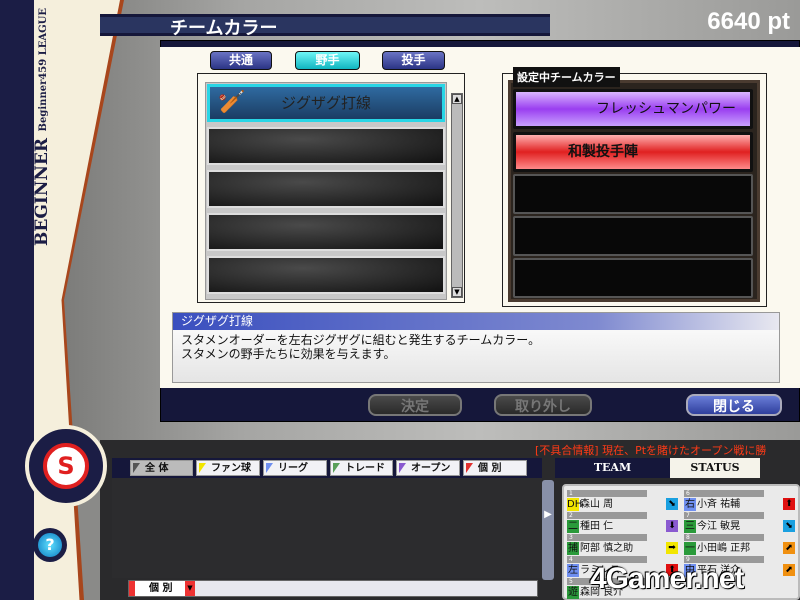  Describe the element at coordinates (42, 192) in the screenshot. I see `rank-label: BEGINNER` at that location.